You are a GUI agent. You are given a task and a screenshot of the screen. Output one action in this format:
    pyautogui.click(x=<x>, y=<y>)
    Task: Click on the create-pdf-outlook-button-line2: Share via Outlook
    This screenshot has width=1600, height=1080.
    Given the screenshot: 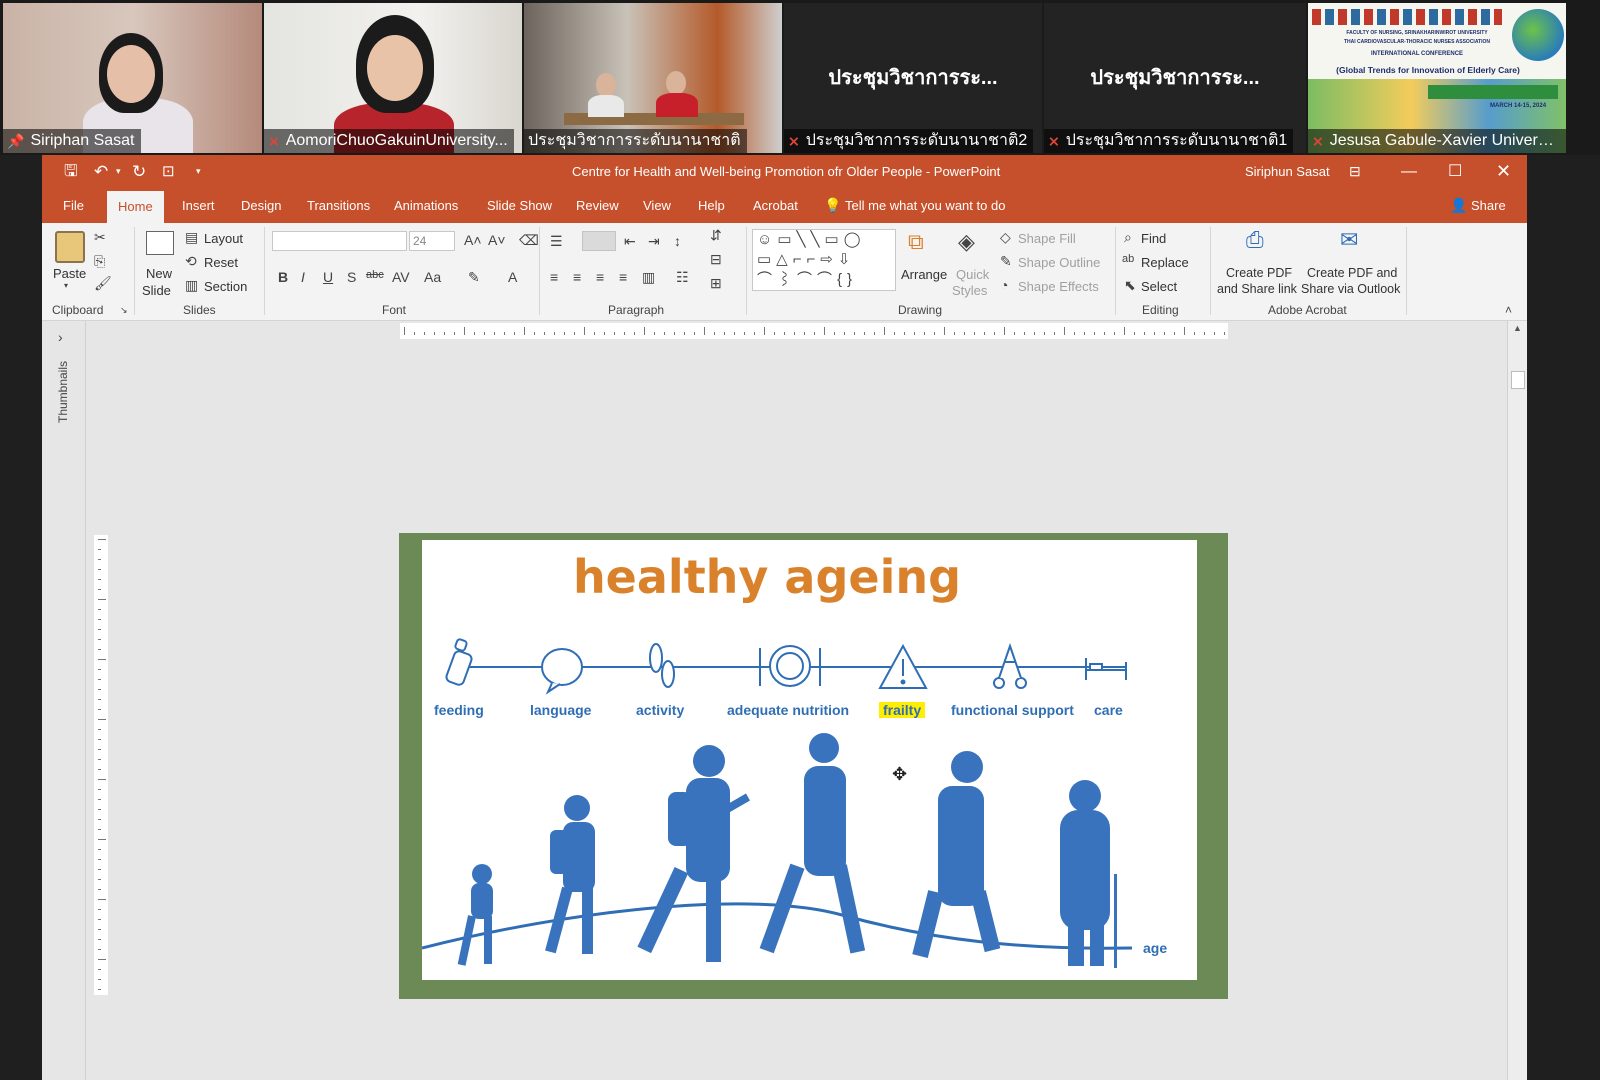 What is the action you would take?
    pyautogui.click(x=1350, y=289)
    